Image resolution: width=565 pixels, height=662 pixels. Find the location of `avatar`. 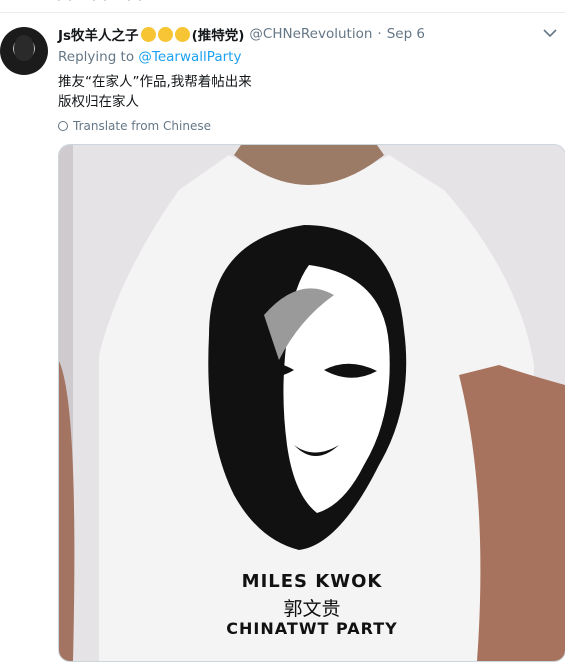

avatar is located at coordinates (24, 51).